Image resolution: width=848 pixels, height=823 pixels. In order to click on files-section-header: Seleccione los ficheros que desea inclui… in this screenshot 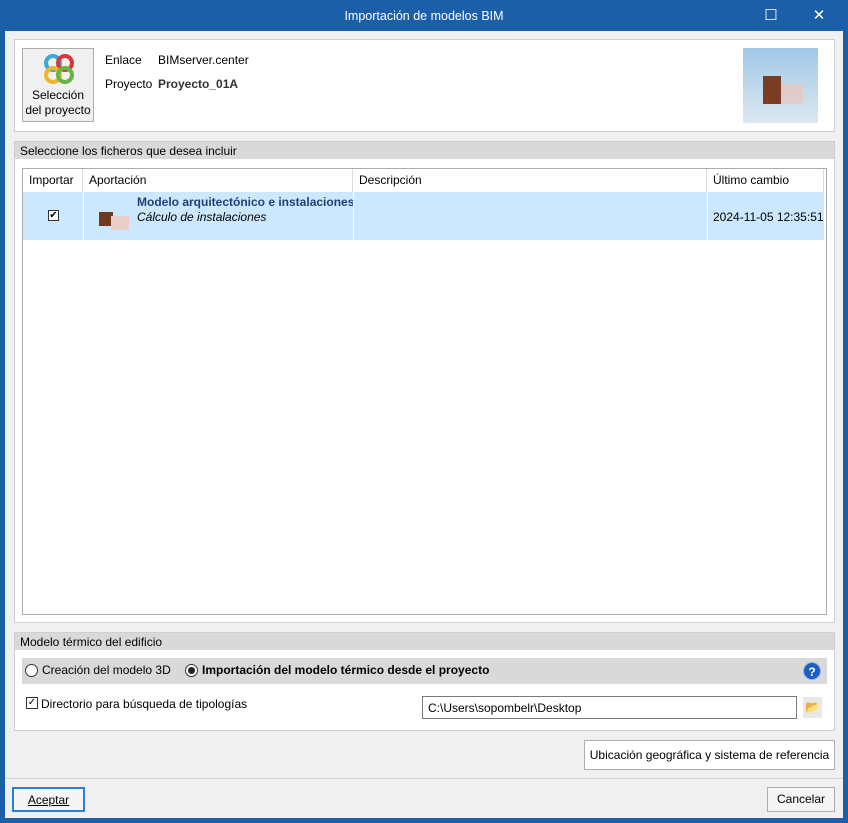, I will do `click(424, 150)`.